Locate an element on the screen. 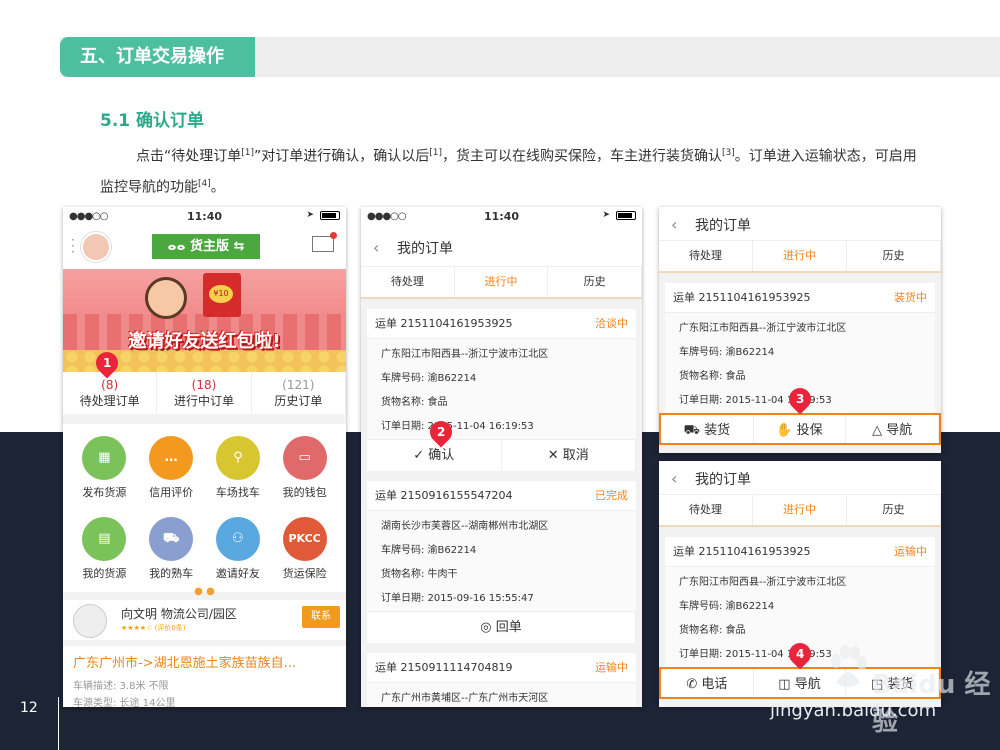 The image size is (1000, 750). cancel-button: ✕ 取消 is located at coordinates (569, 455).